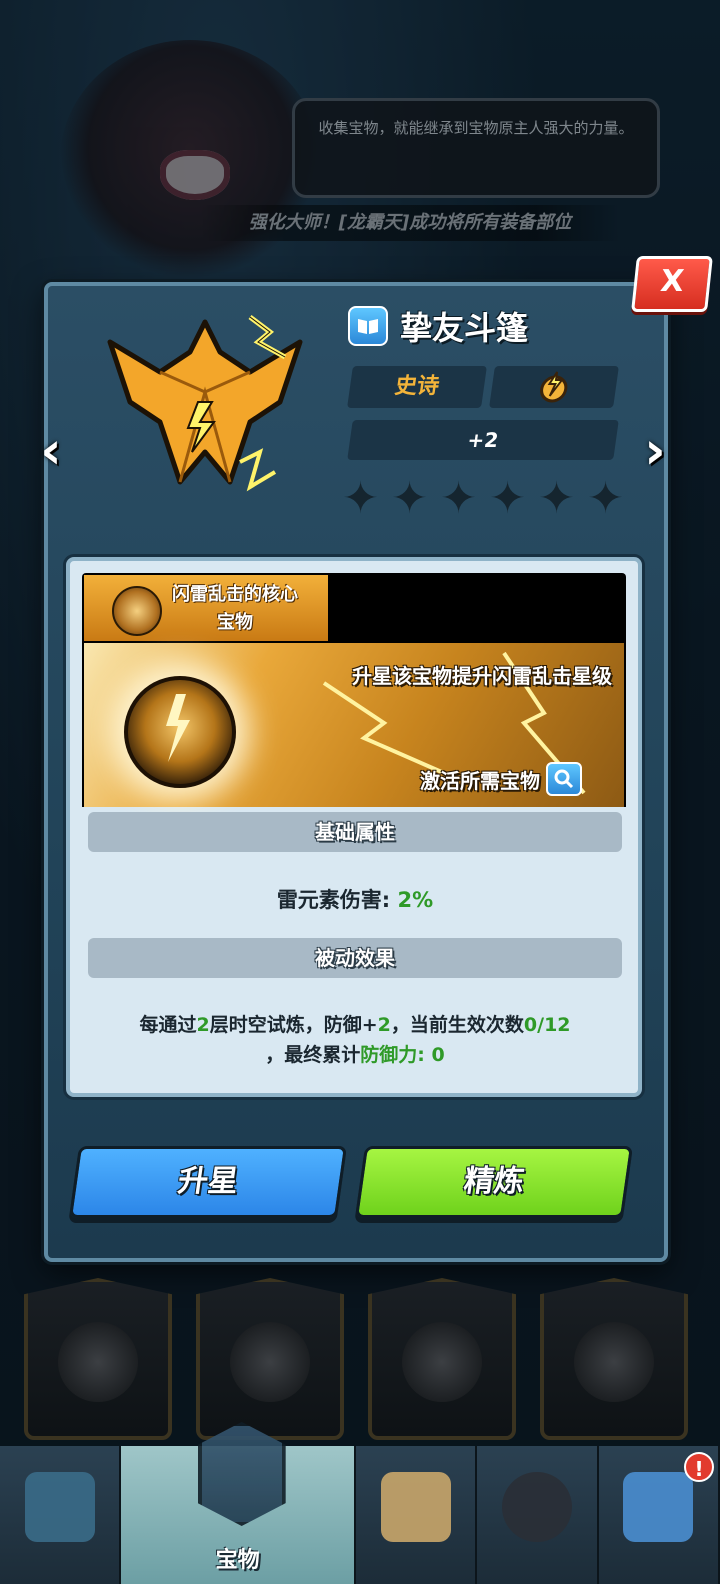 This screenshot has height=1584, width=720. Describe the element at coordinates (168, 1025) in the screenshot. I see `passive-text-1: 每通过` at that location.